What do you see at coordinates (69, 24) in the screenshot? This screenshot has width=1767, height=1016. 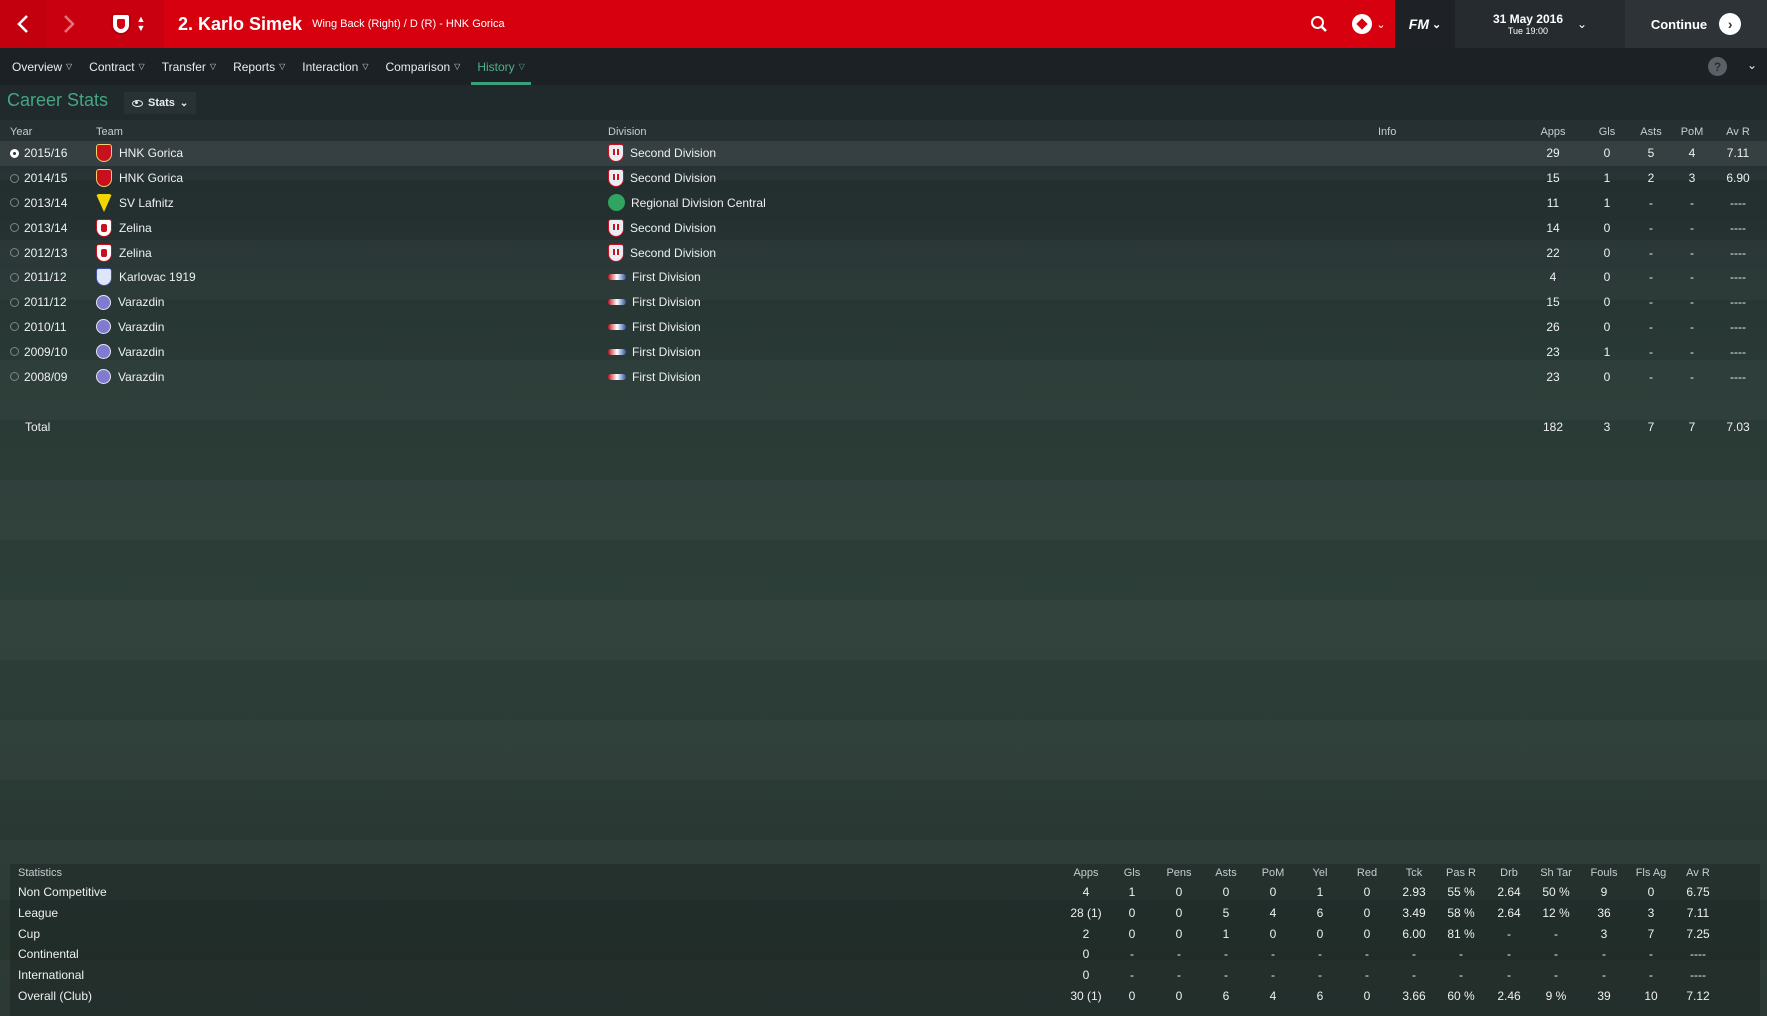 I see `forward-button` at bounding box center [69, 24].